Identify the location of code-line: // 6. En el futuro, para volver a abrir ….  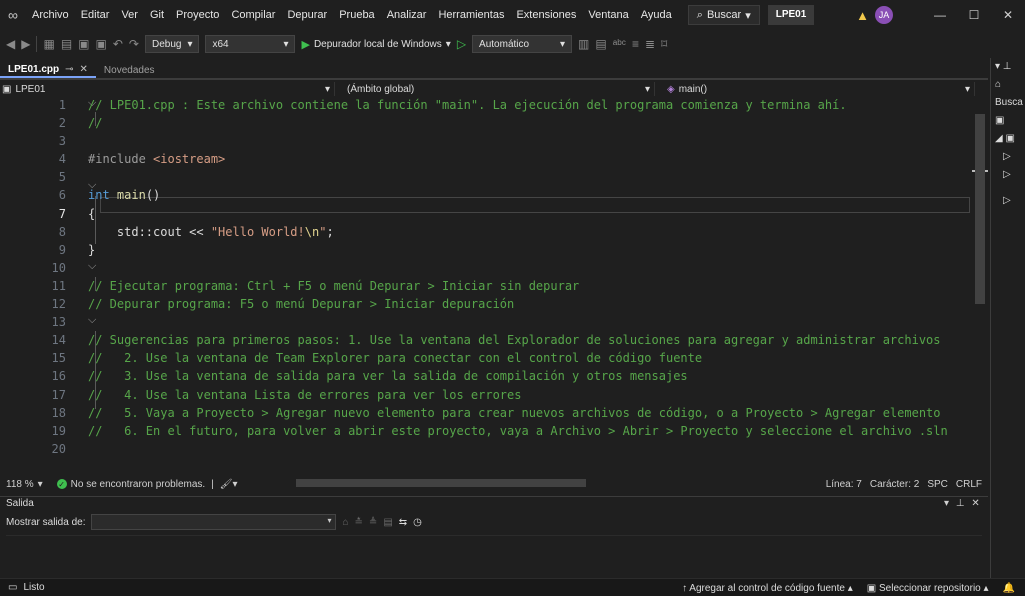
(530, 431).